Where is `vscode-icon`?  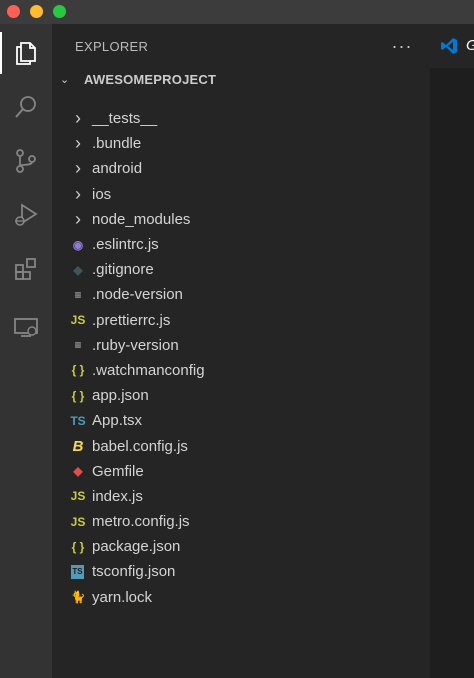
vscode-icon is located at coordinates (449, 46).